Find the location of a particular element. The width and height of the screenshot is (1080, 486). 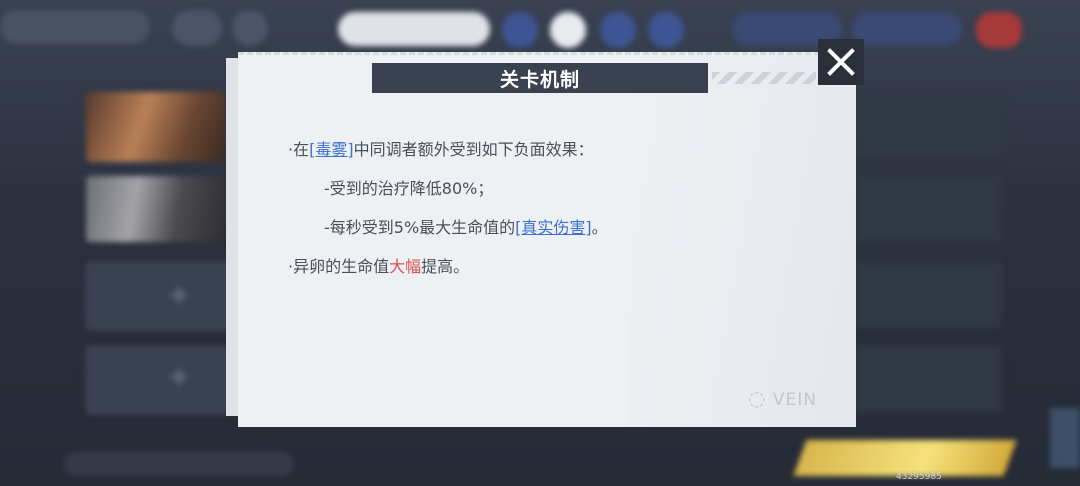

exit-icon-bg is located at coordinates (999, 30).